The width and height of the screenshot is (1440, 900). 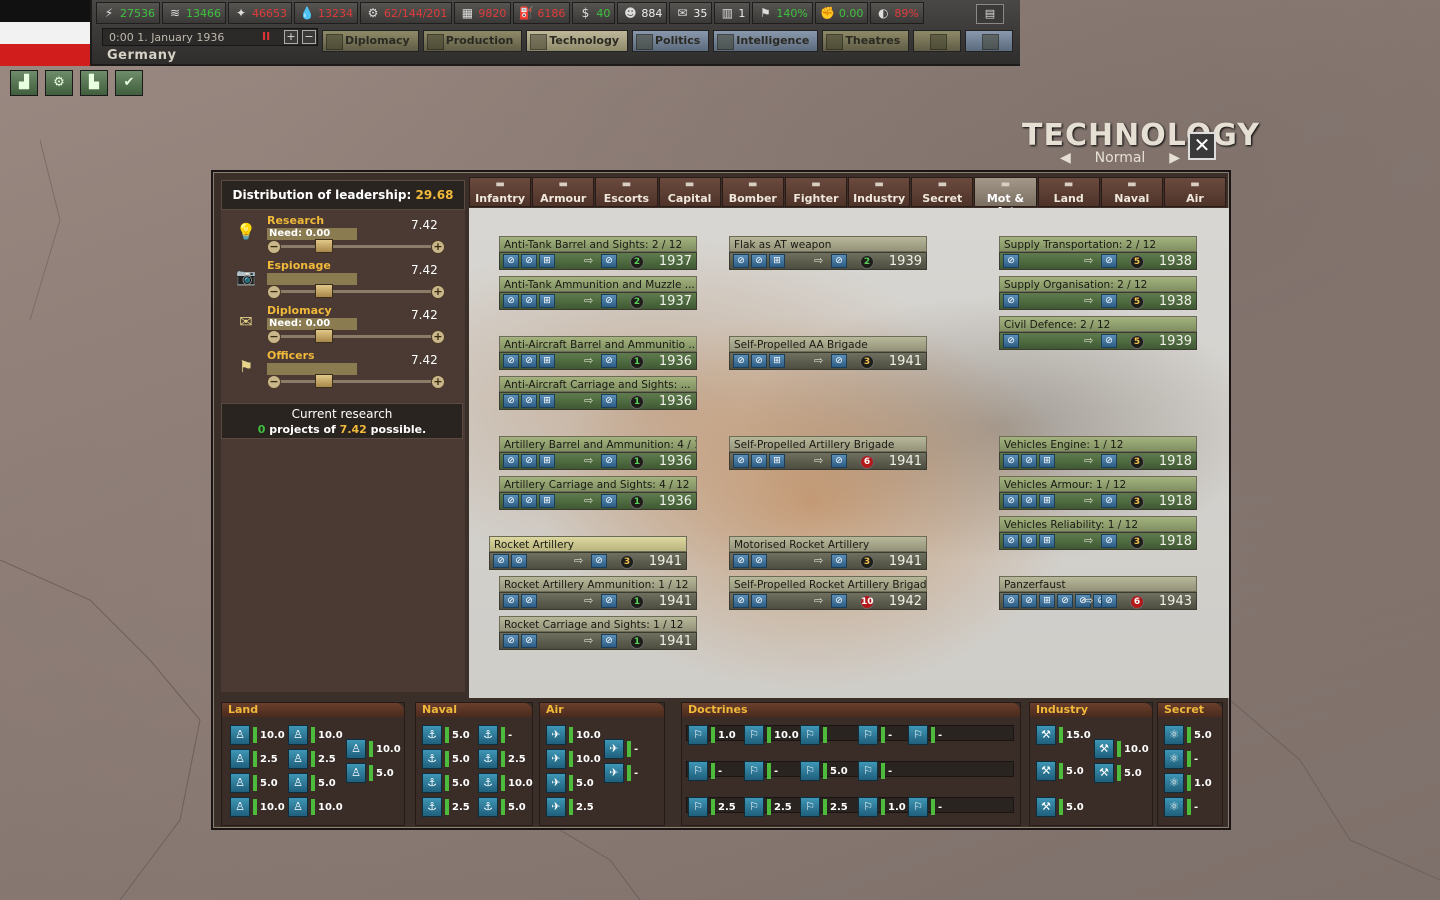 I want to click on checkmark-quick-icon: ✔, so click(x=129, y=83).